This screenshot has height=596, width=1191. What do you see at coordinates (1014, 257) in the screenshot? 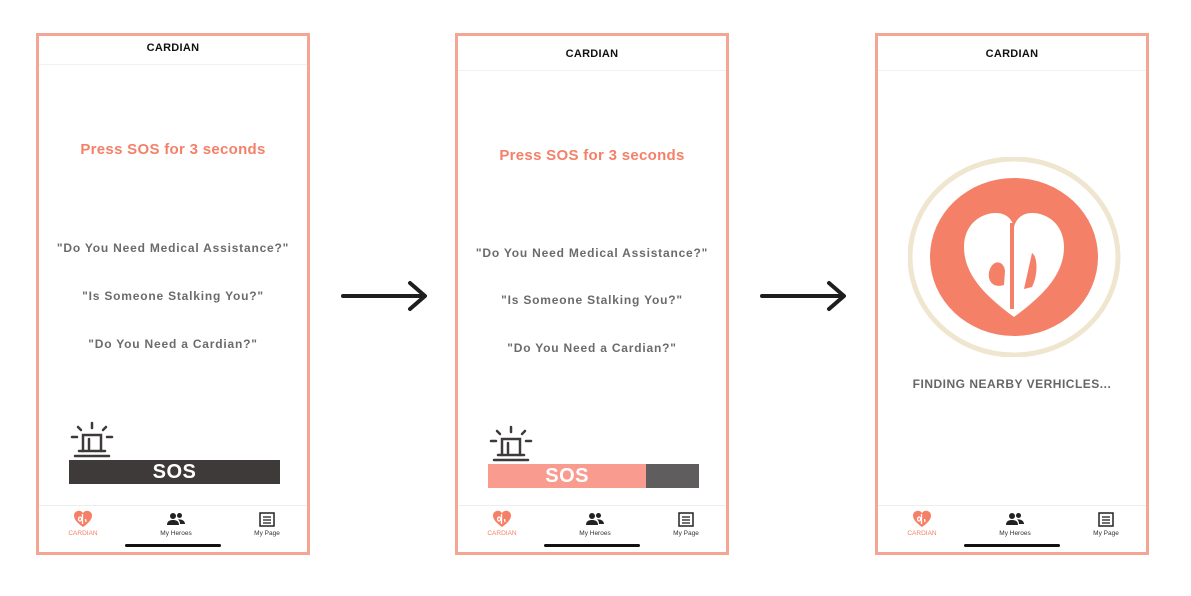
I see `cardian-logo-icon` at bounding box center [1014, 257].